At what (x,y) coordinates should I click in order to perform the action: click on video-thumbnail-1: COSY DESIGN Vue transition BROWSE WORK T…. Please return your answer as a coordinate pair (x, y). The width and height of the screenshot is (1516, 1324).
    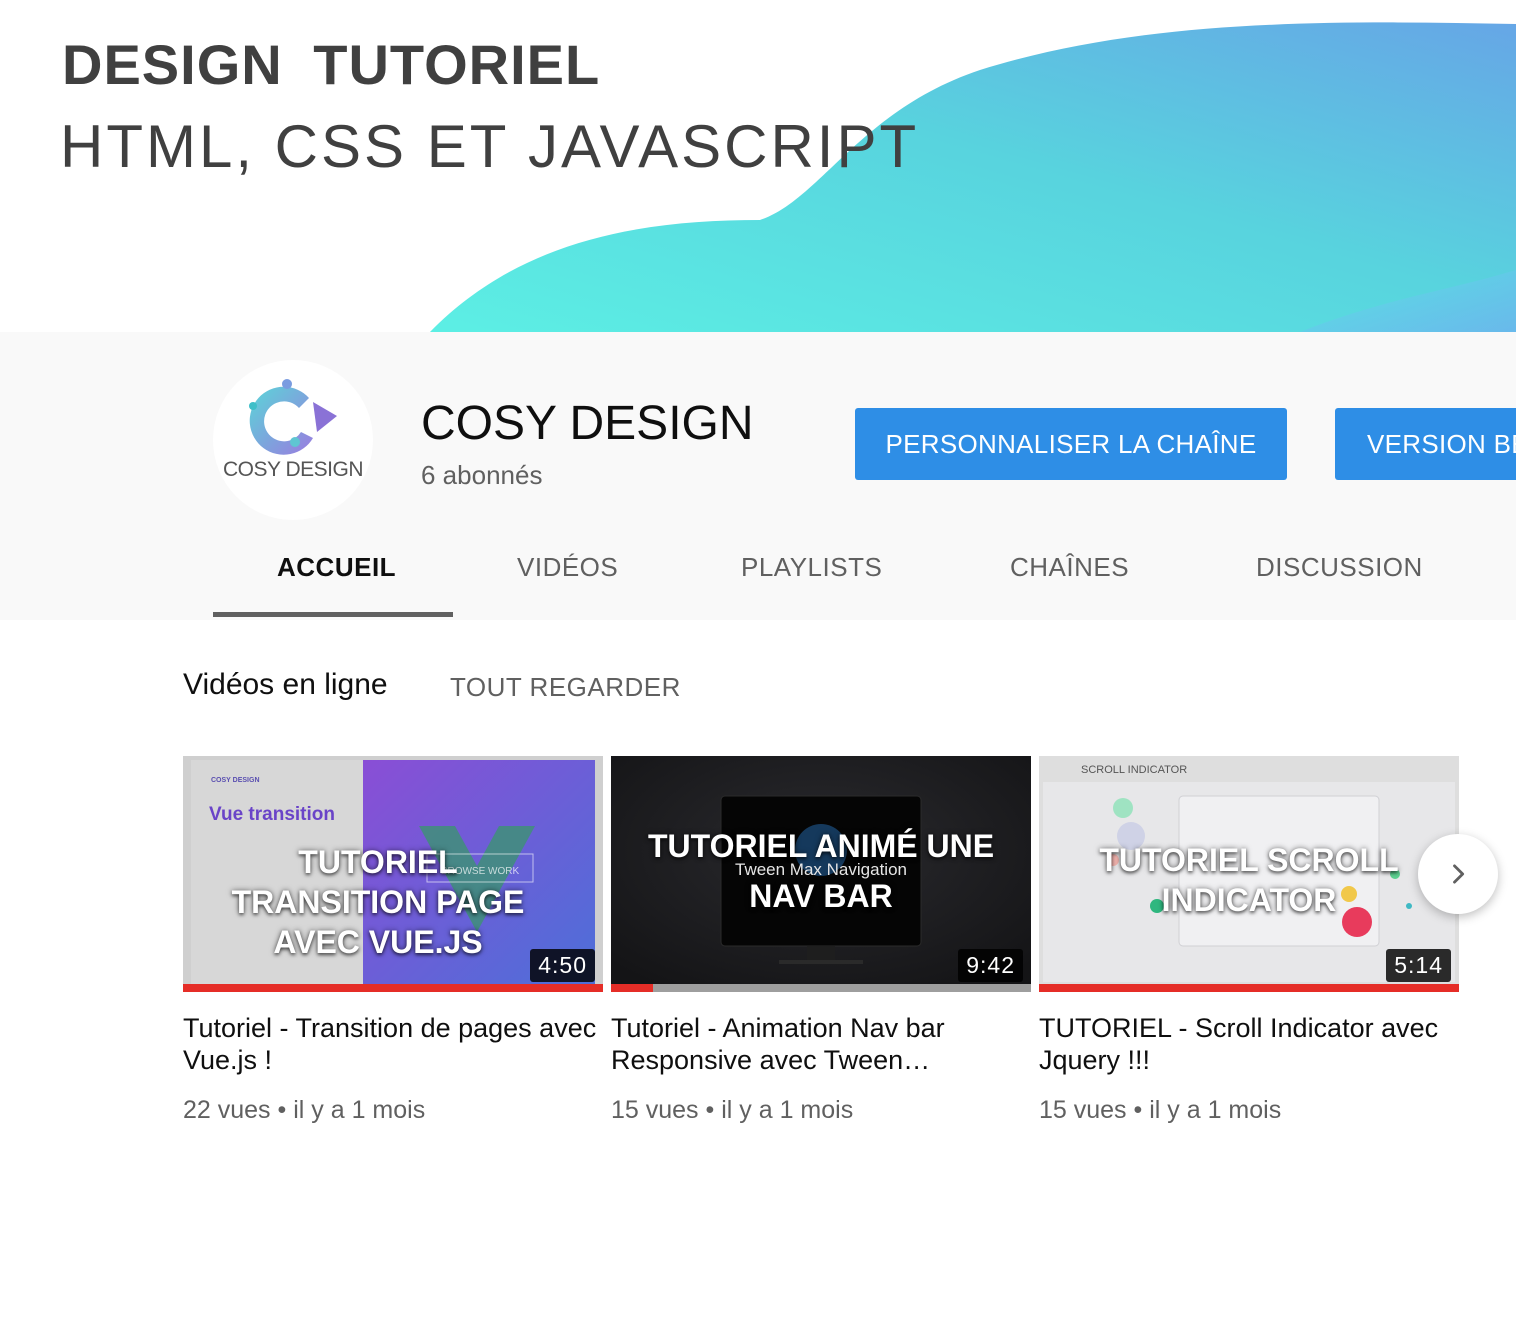
    Looking at the image, I should click on (393, 874).